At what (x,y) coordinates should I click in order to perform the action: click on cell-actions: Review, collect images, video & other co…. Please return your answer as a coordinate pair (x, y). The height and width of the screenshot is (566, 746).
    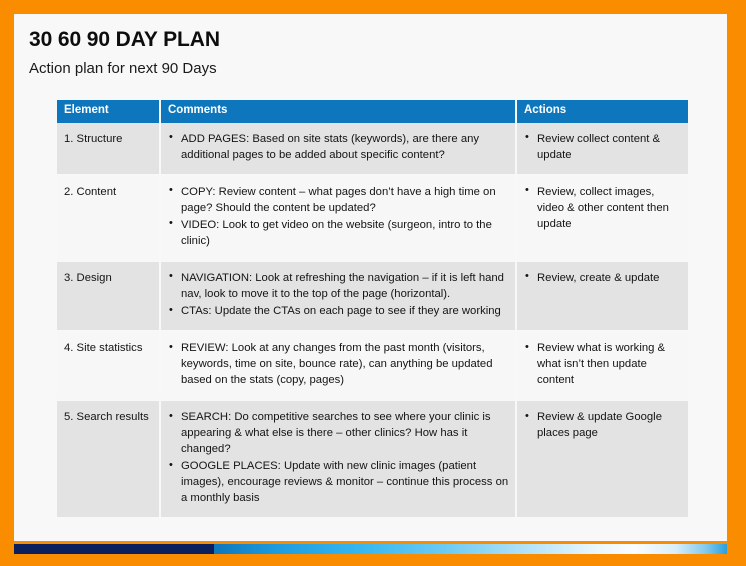
    Looking at the image, I should click on (602, 218).